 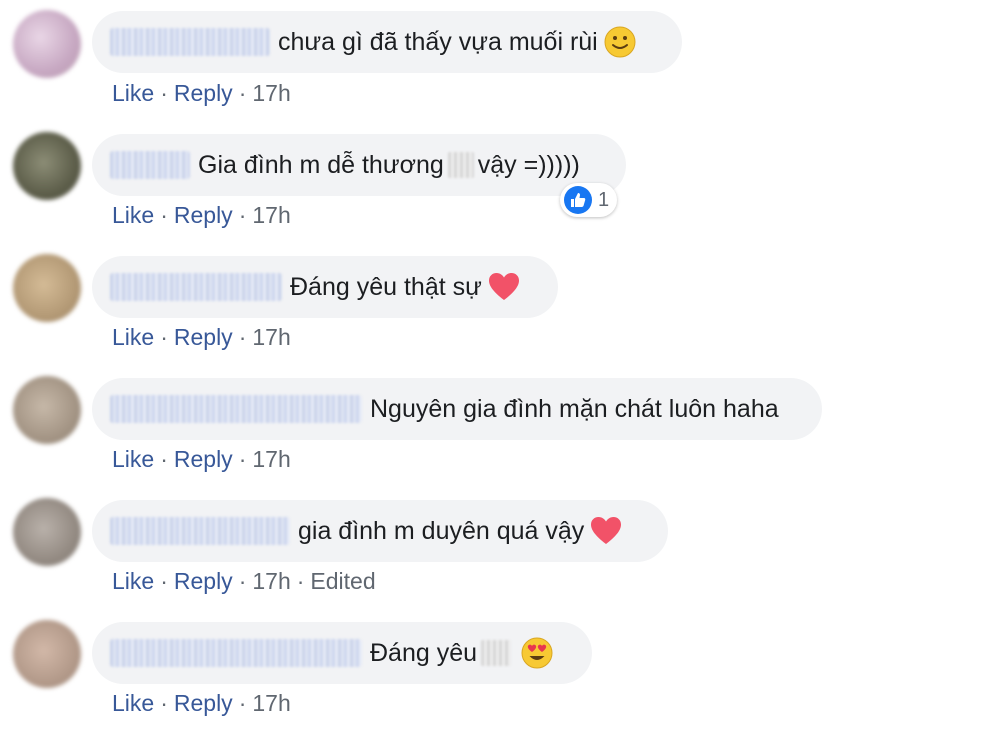 I want to click on comment-text-end: vậy =))))), so click(x=528, y=164).